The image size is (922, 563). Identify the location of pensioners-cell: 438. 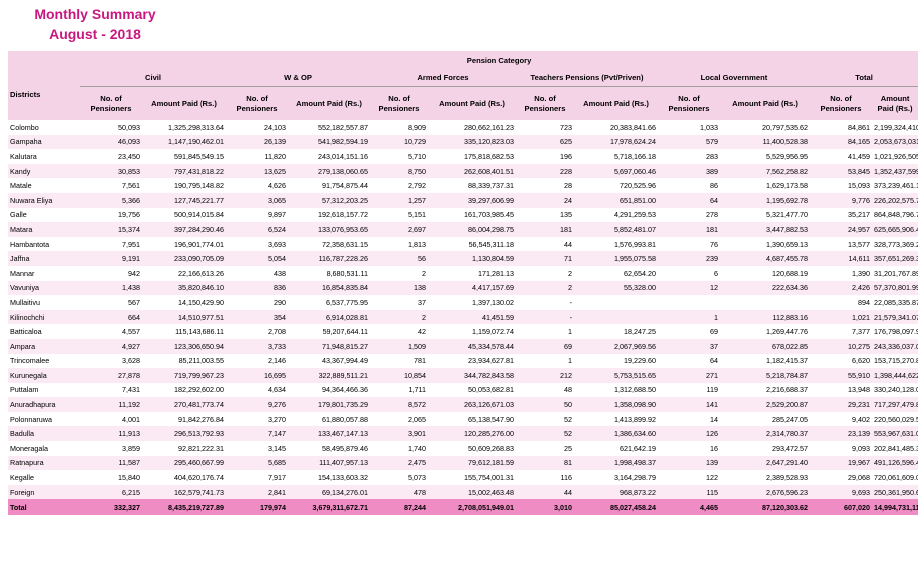
(257, 273).